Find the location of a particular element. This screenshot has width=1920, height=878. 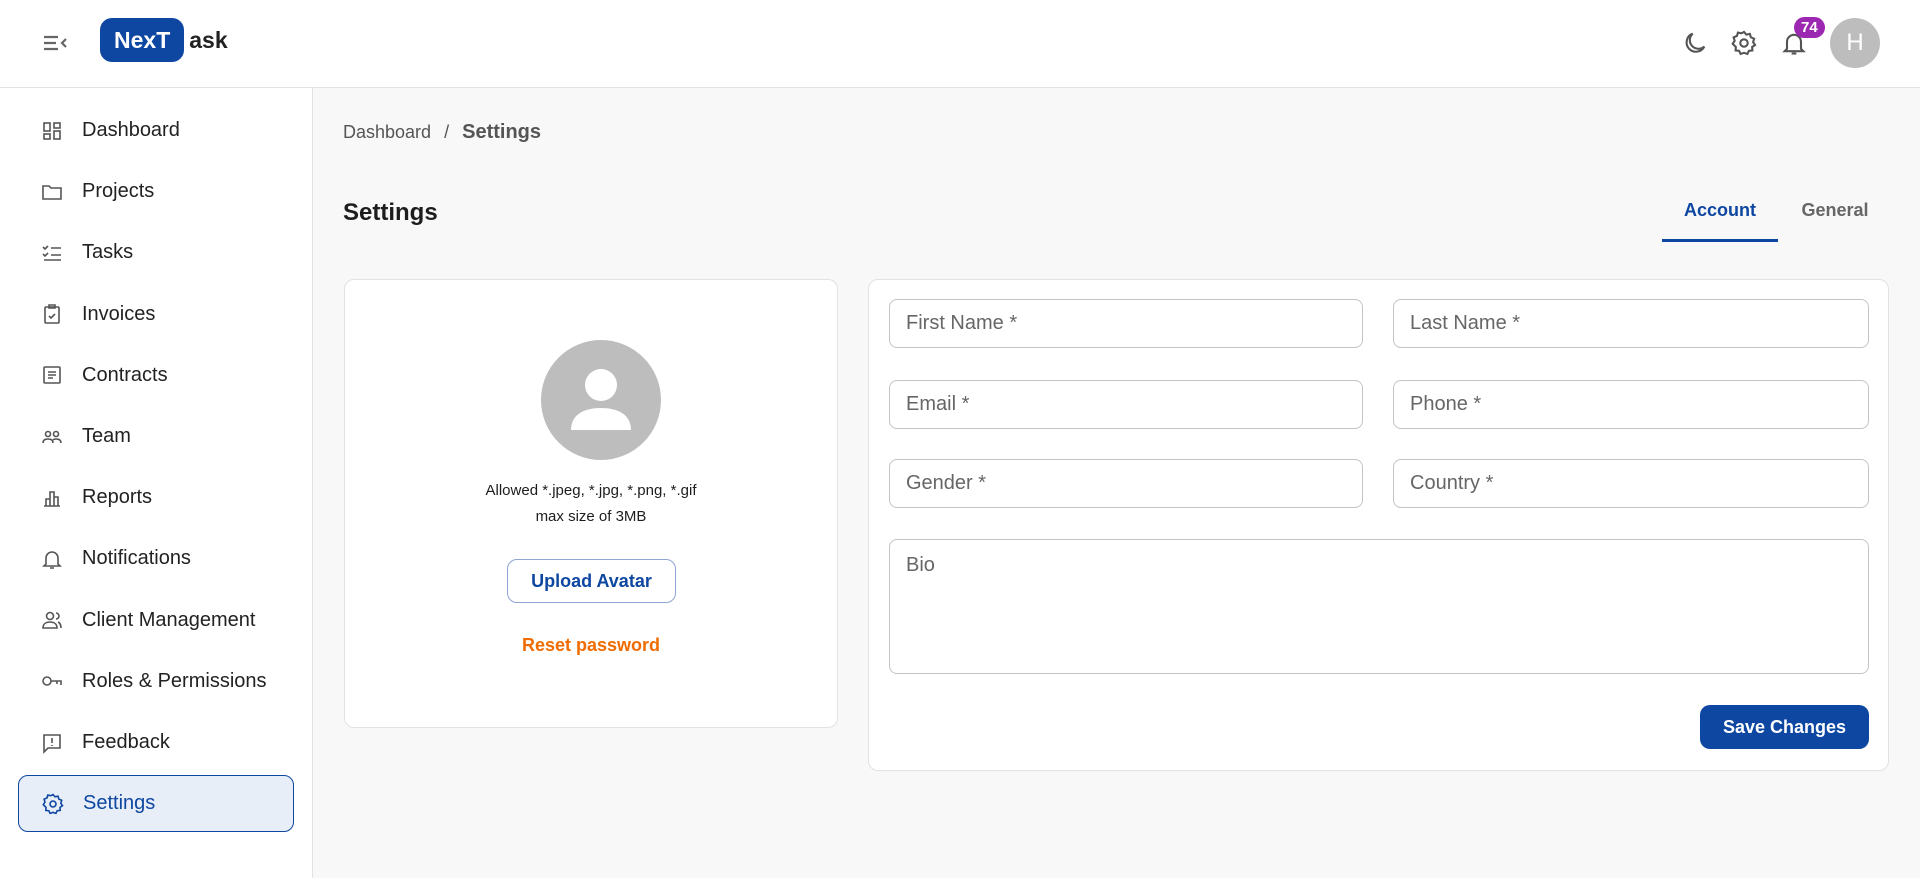

sidebar-item-label: Roles & Permissions is located at coordinates (174, 680).